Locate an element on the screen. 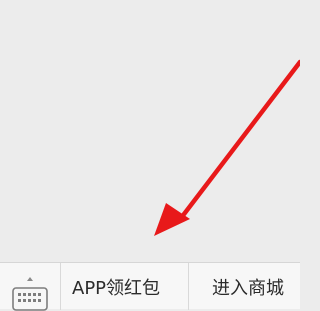 The height and width of the screenshot is (311, 320). expand-caret-icon is located at coordinates (30, 279).